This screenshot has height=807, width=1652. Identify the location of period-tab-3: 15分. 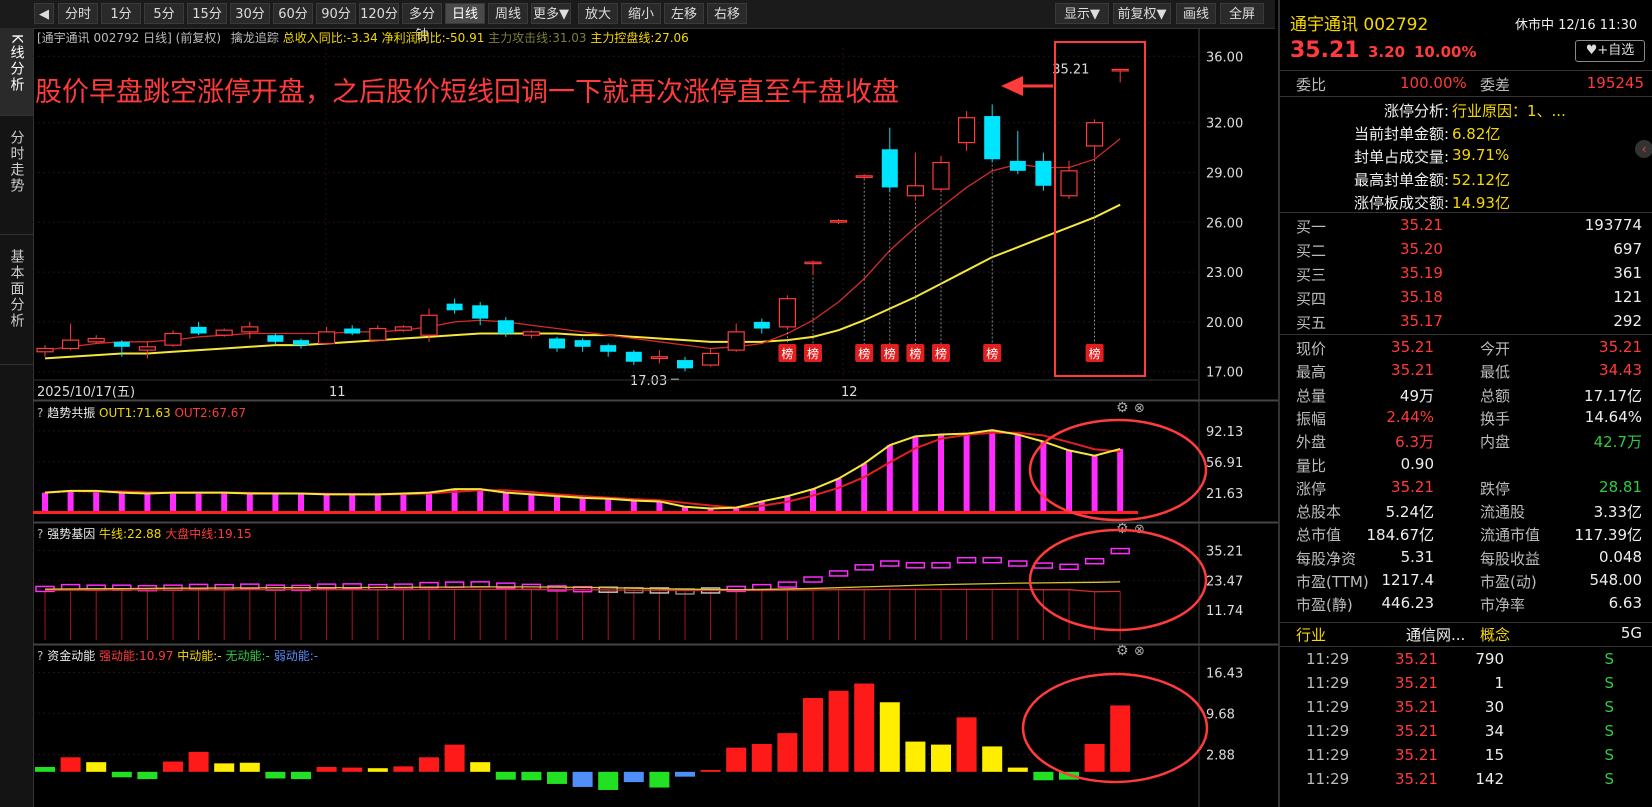
(207, 13).